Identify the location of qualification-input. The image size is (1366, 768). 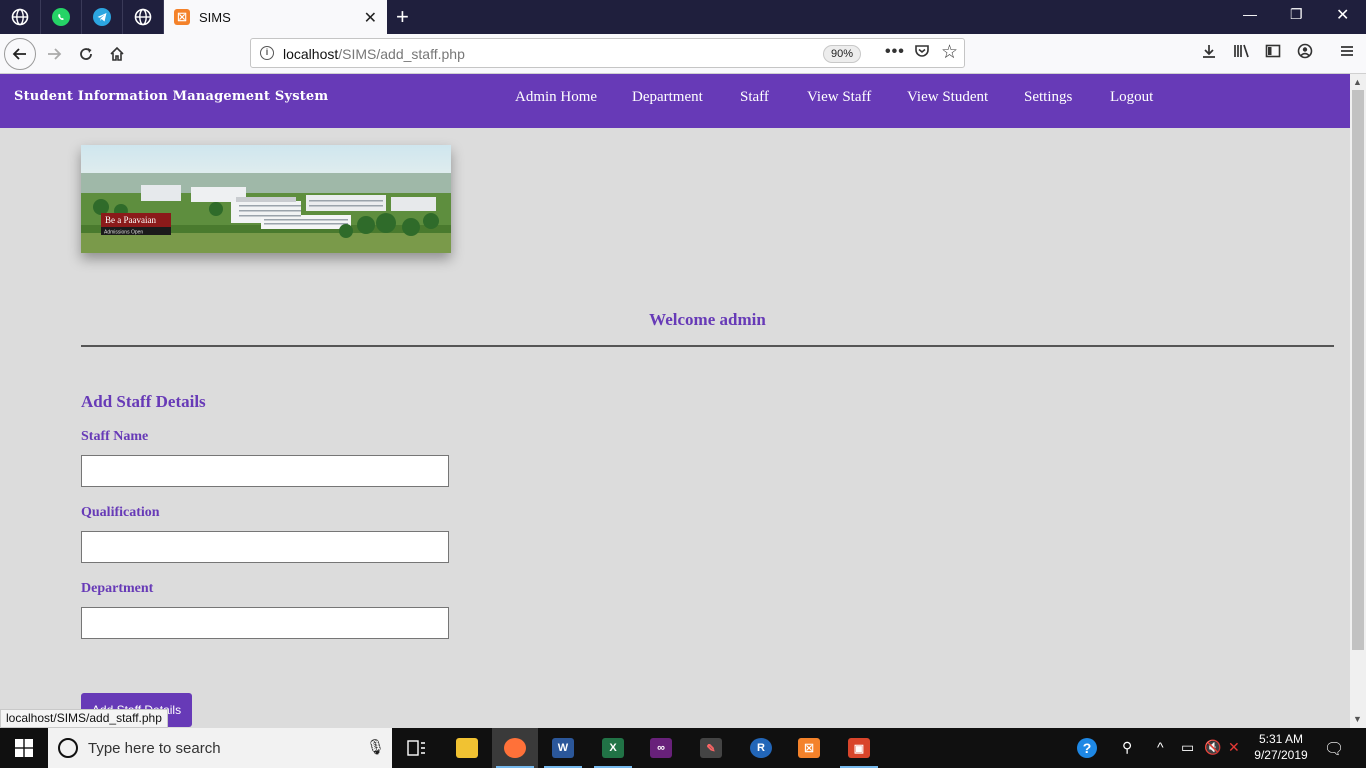
(265, 547).